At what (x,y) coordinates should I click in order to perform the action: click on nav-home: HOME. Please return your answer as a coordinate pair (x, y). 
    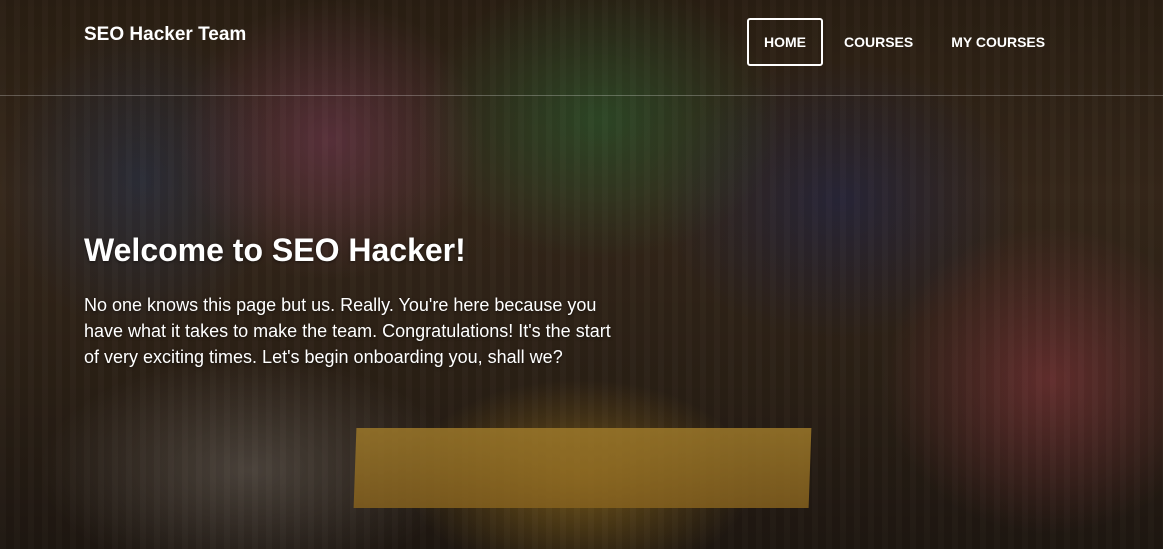
    Looking at the image, I should click on (785, 42).